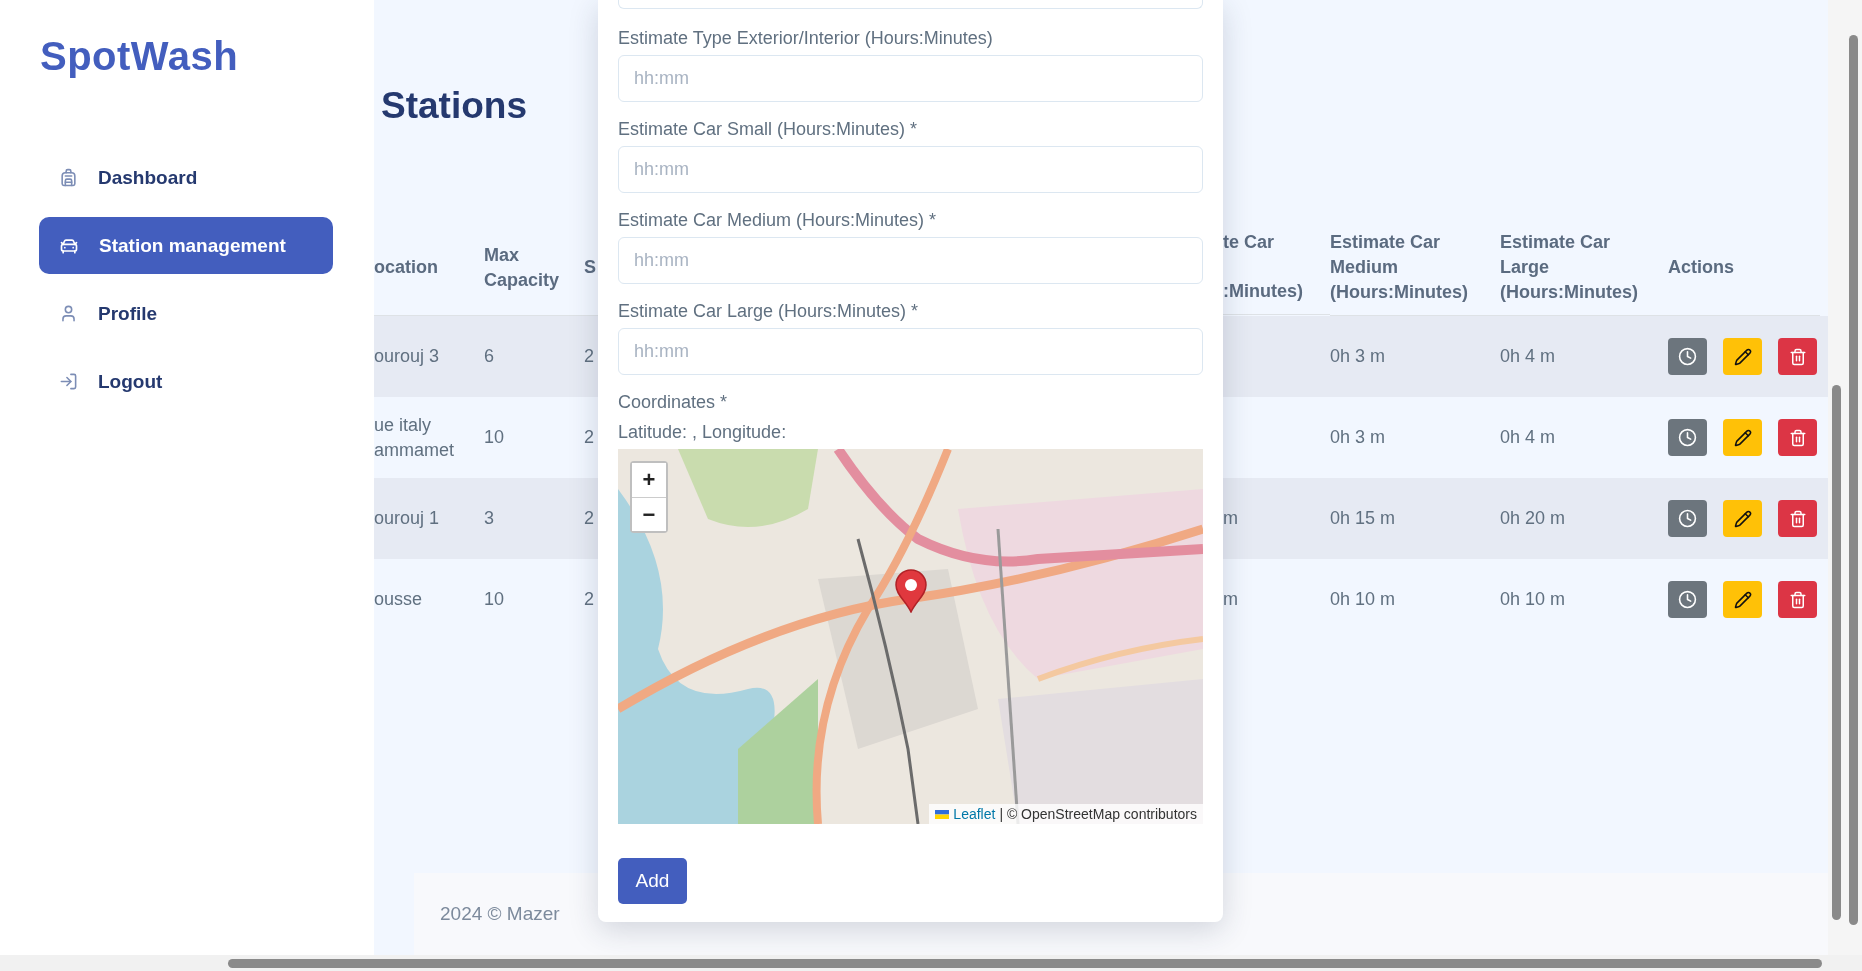  I want to click on field-label: Estimate Car Small (Hours:Minutes) *, so click(768, 129).